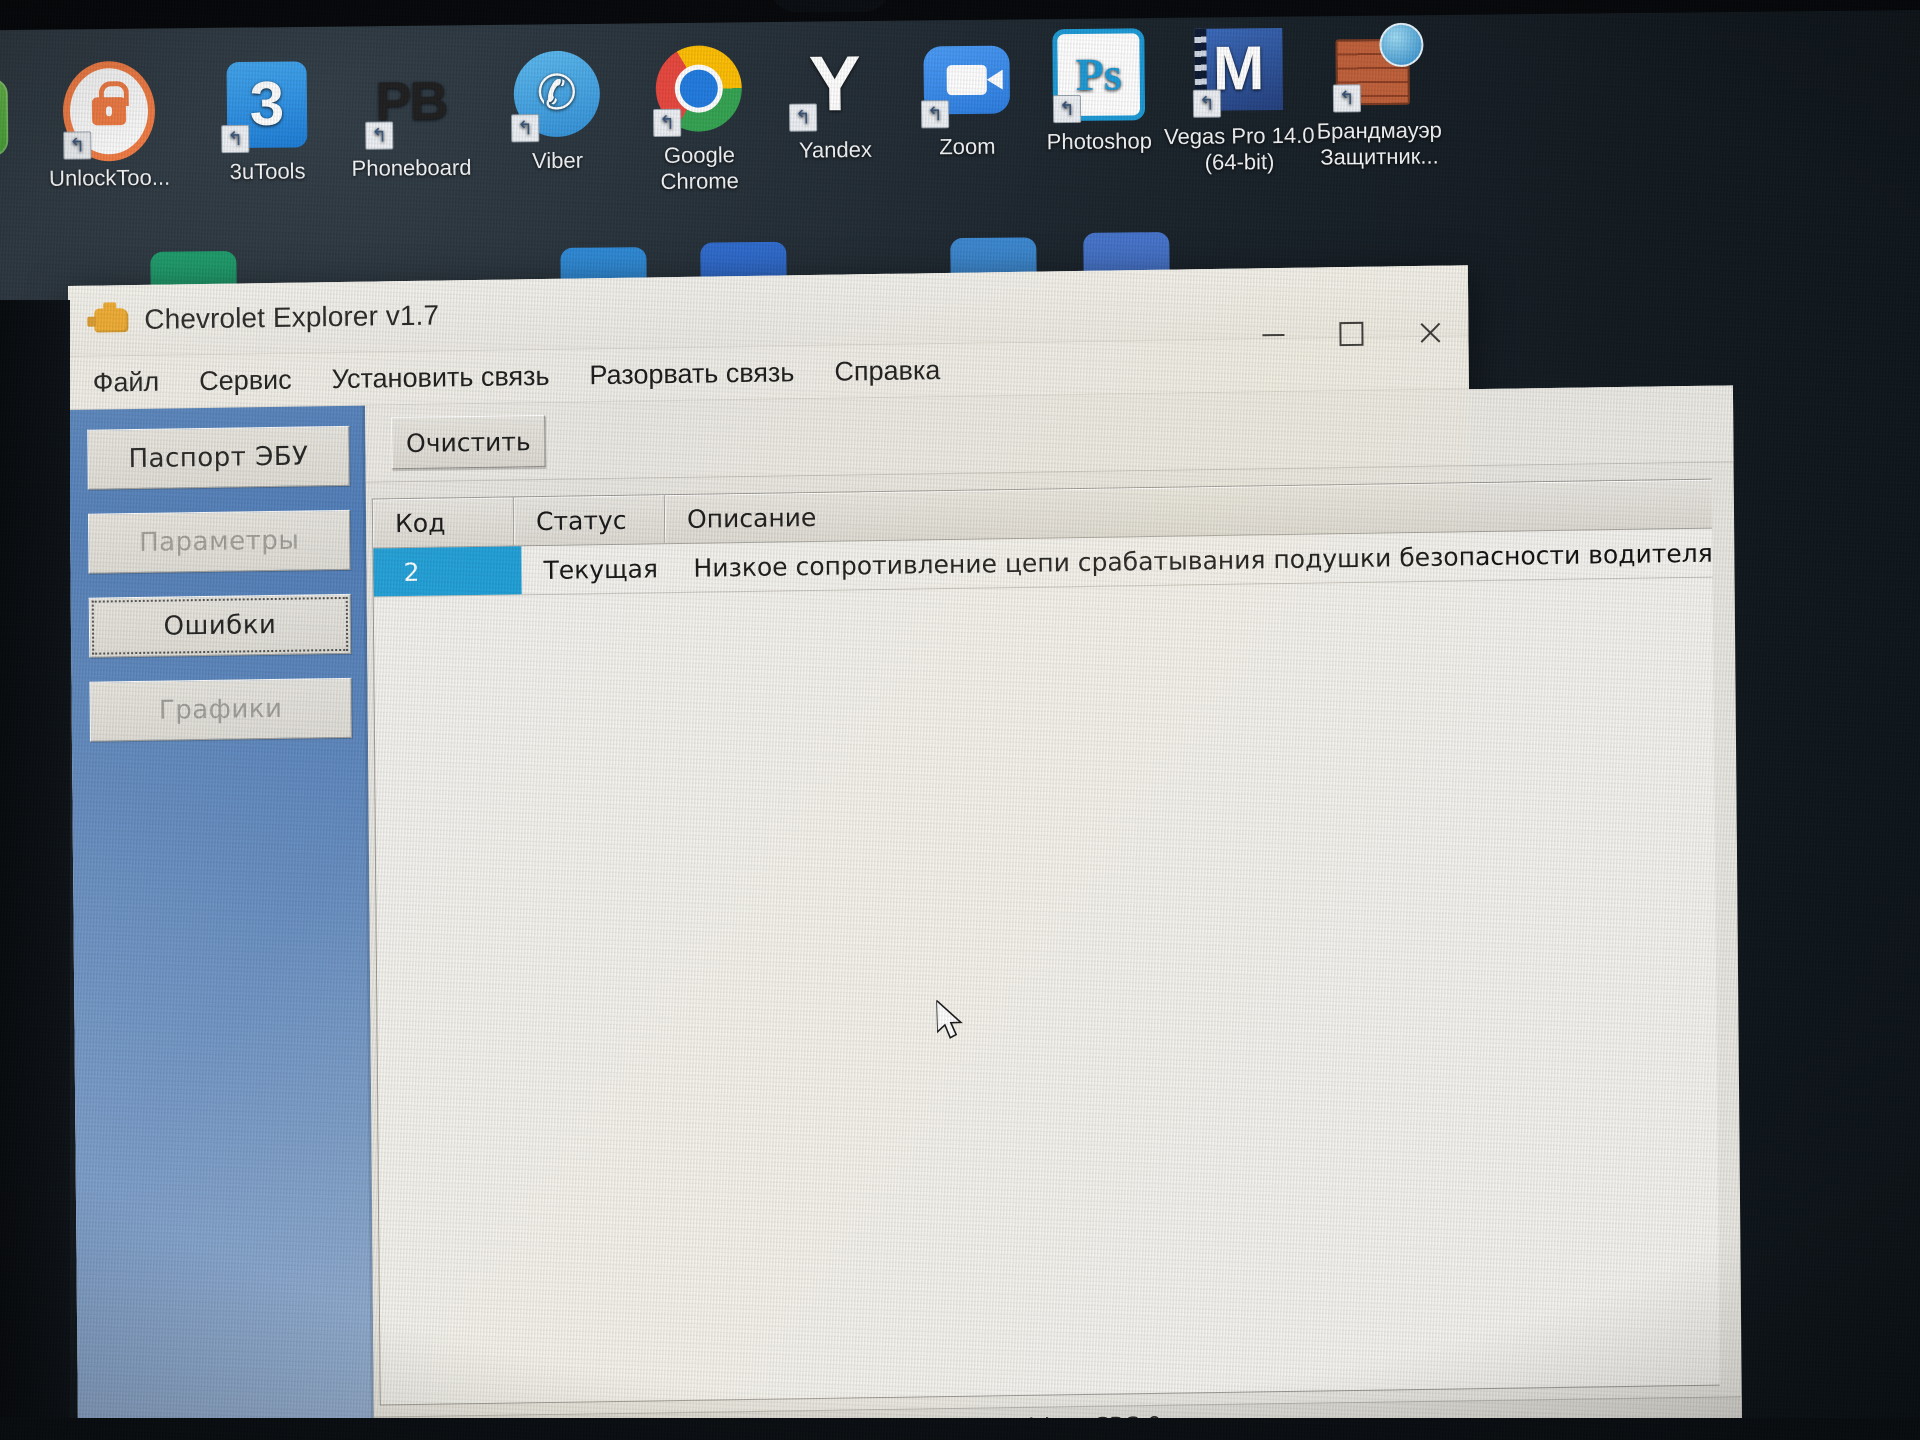  I want to click on desktop-icon-yandex: Y ↰ Yandex, so click(834, 100).